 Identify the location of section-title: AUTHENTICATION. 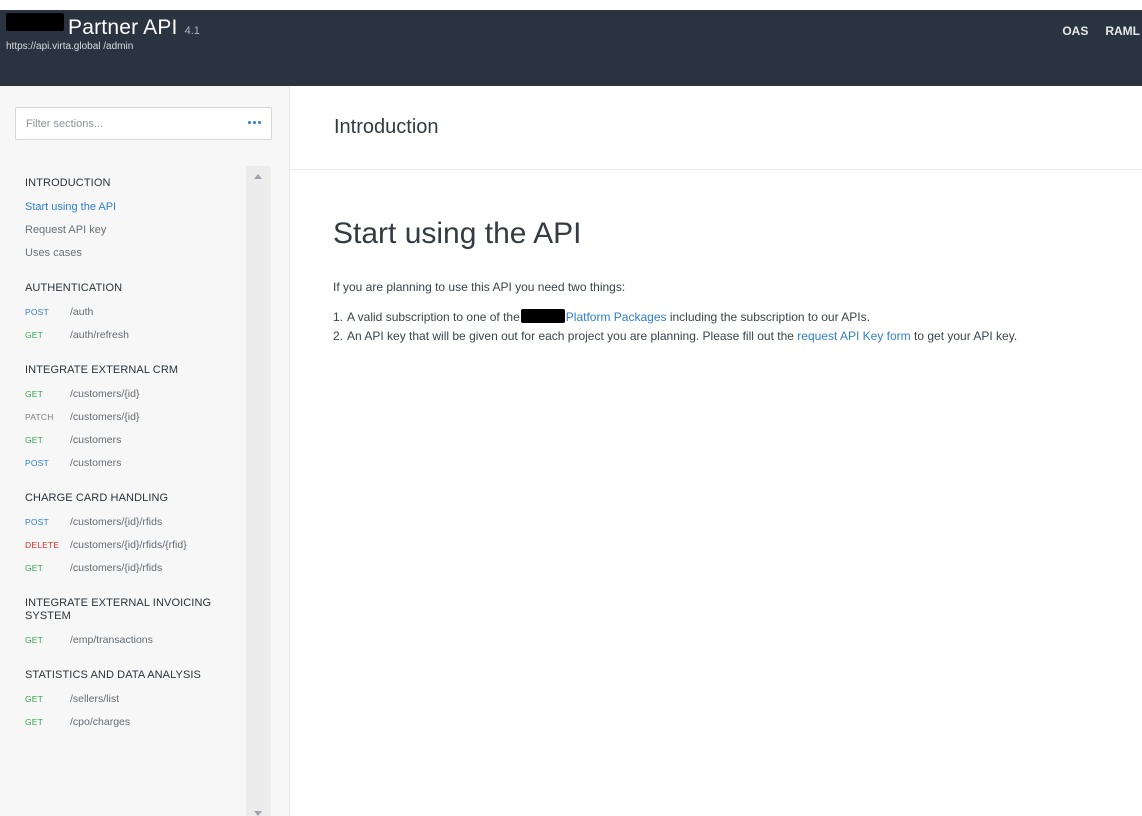
(74, 288).